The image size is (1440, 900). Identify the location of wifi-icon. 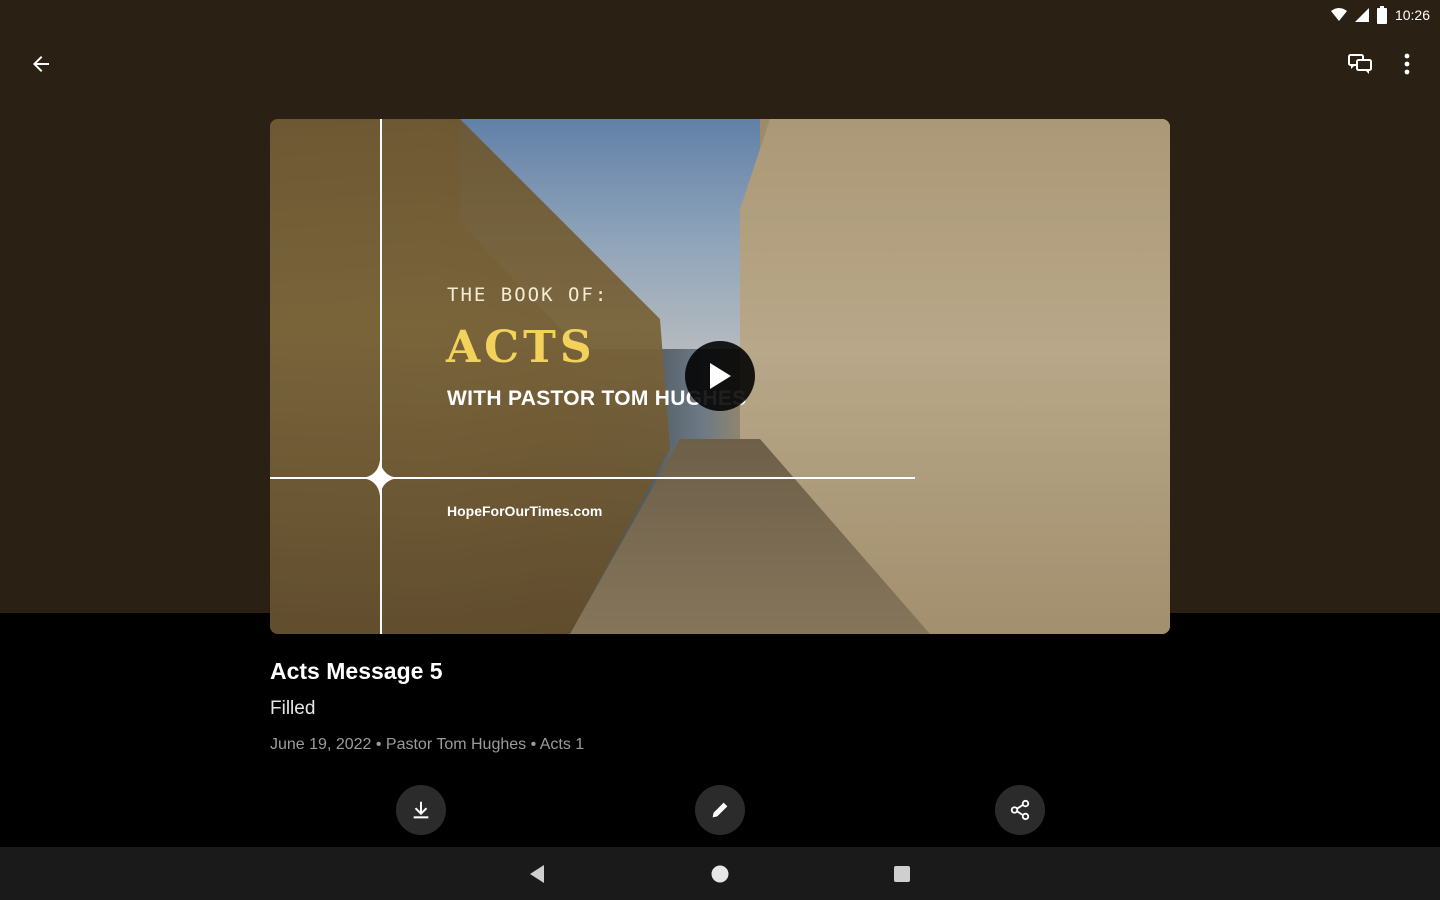
(1338, 14).